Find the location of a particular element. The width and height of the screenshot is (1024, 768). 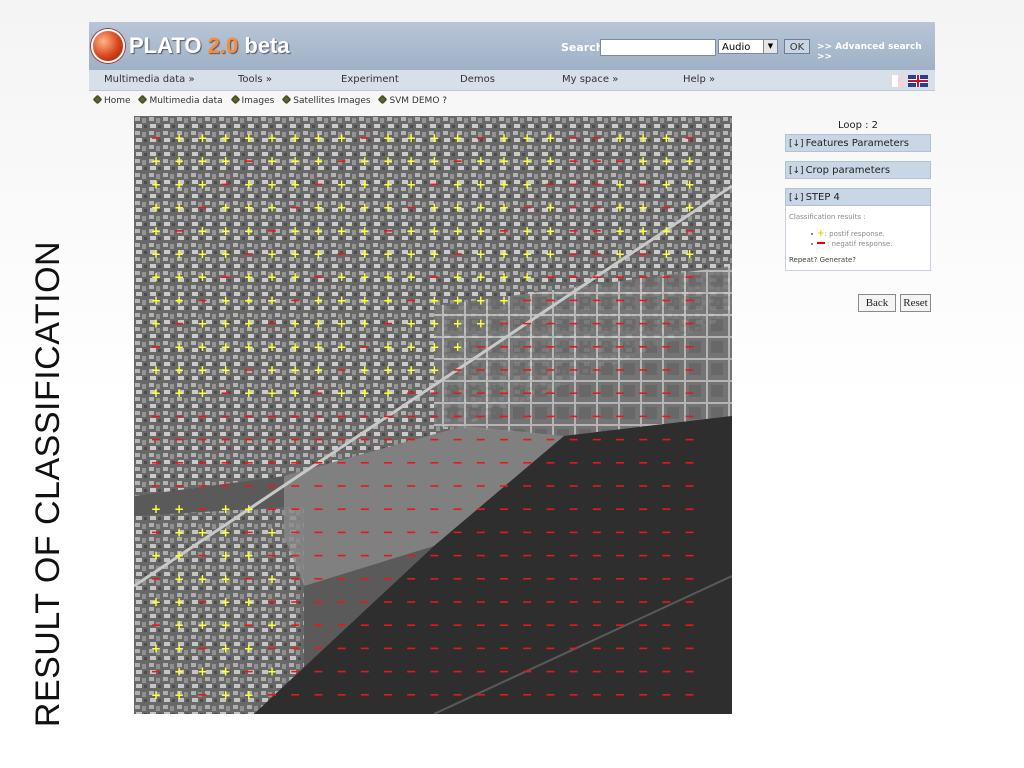

menu-item-tools: Tools » is located at coordinates (255, 79).